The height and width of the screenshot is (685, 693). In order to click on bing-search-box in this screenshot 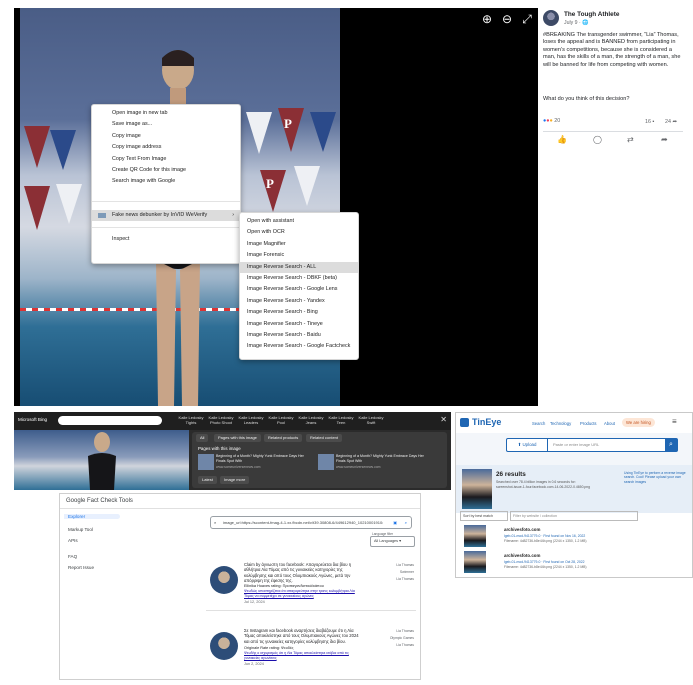, I will do `click(110, 420)`.